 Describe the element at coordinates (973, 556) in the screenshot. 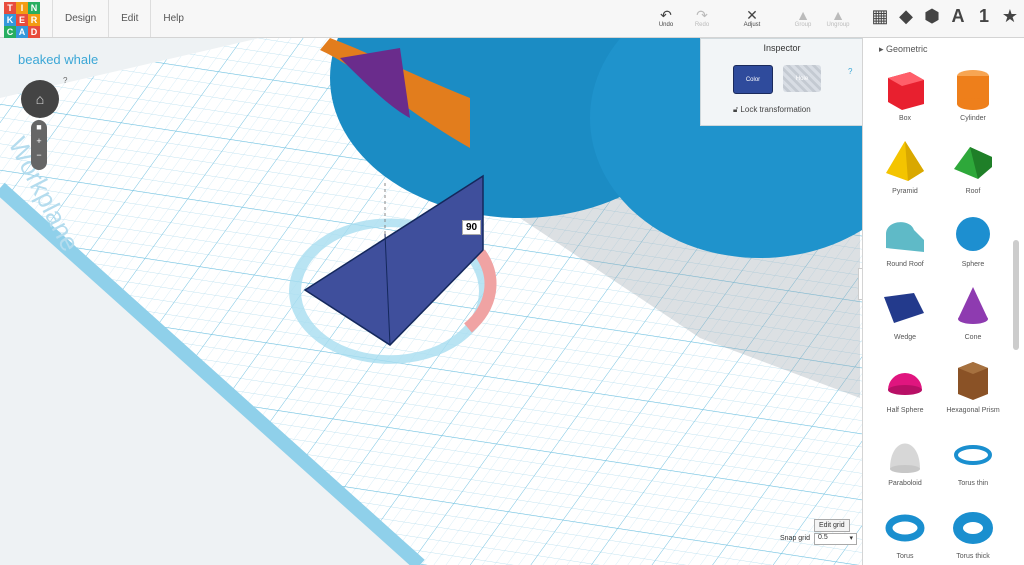

I see `shape-label: Torus thick` at that location.